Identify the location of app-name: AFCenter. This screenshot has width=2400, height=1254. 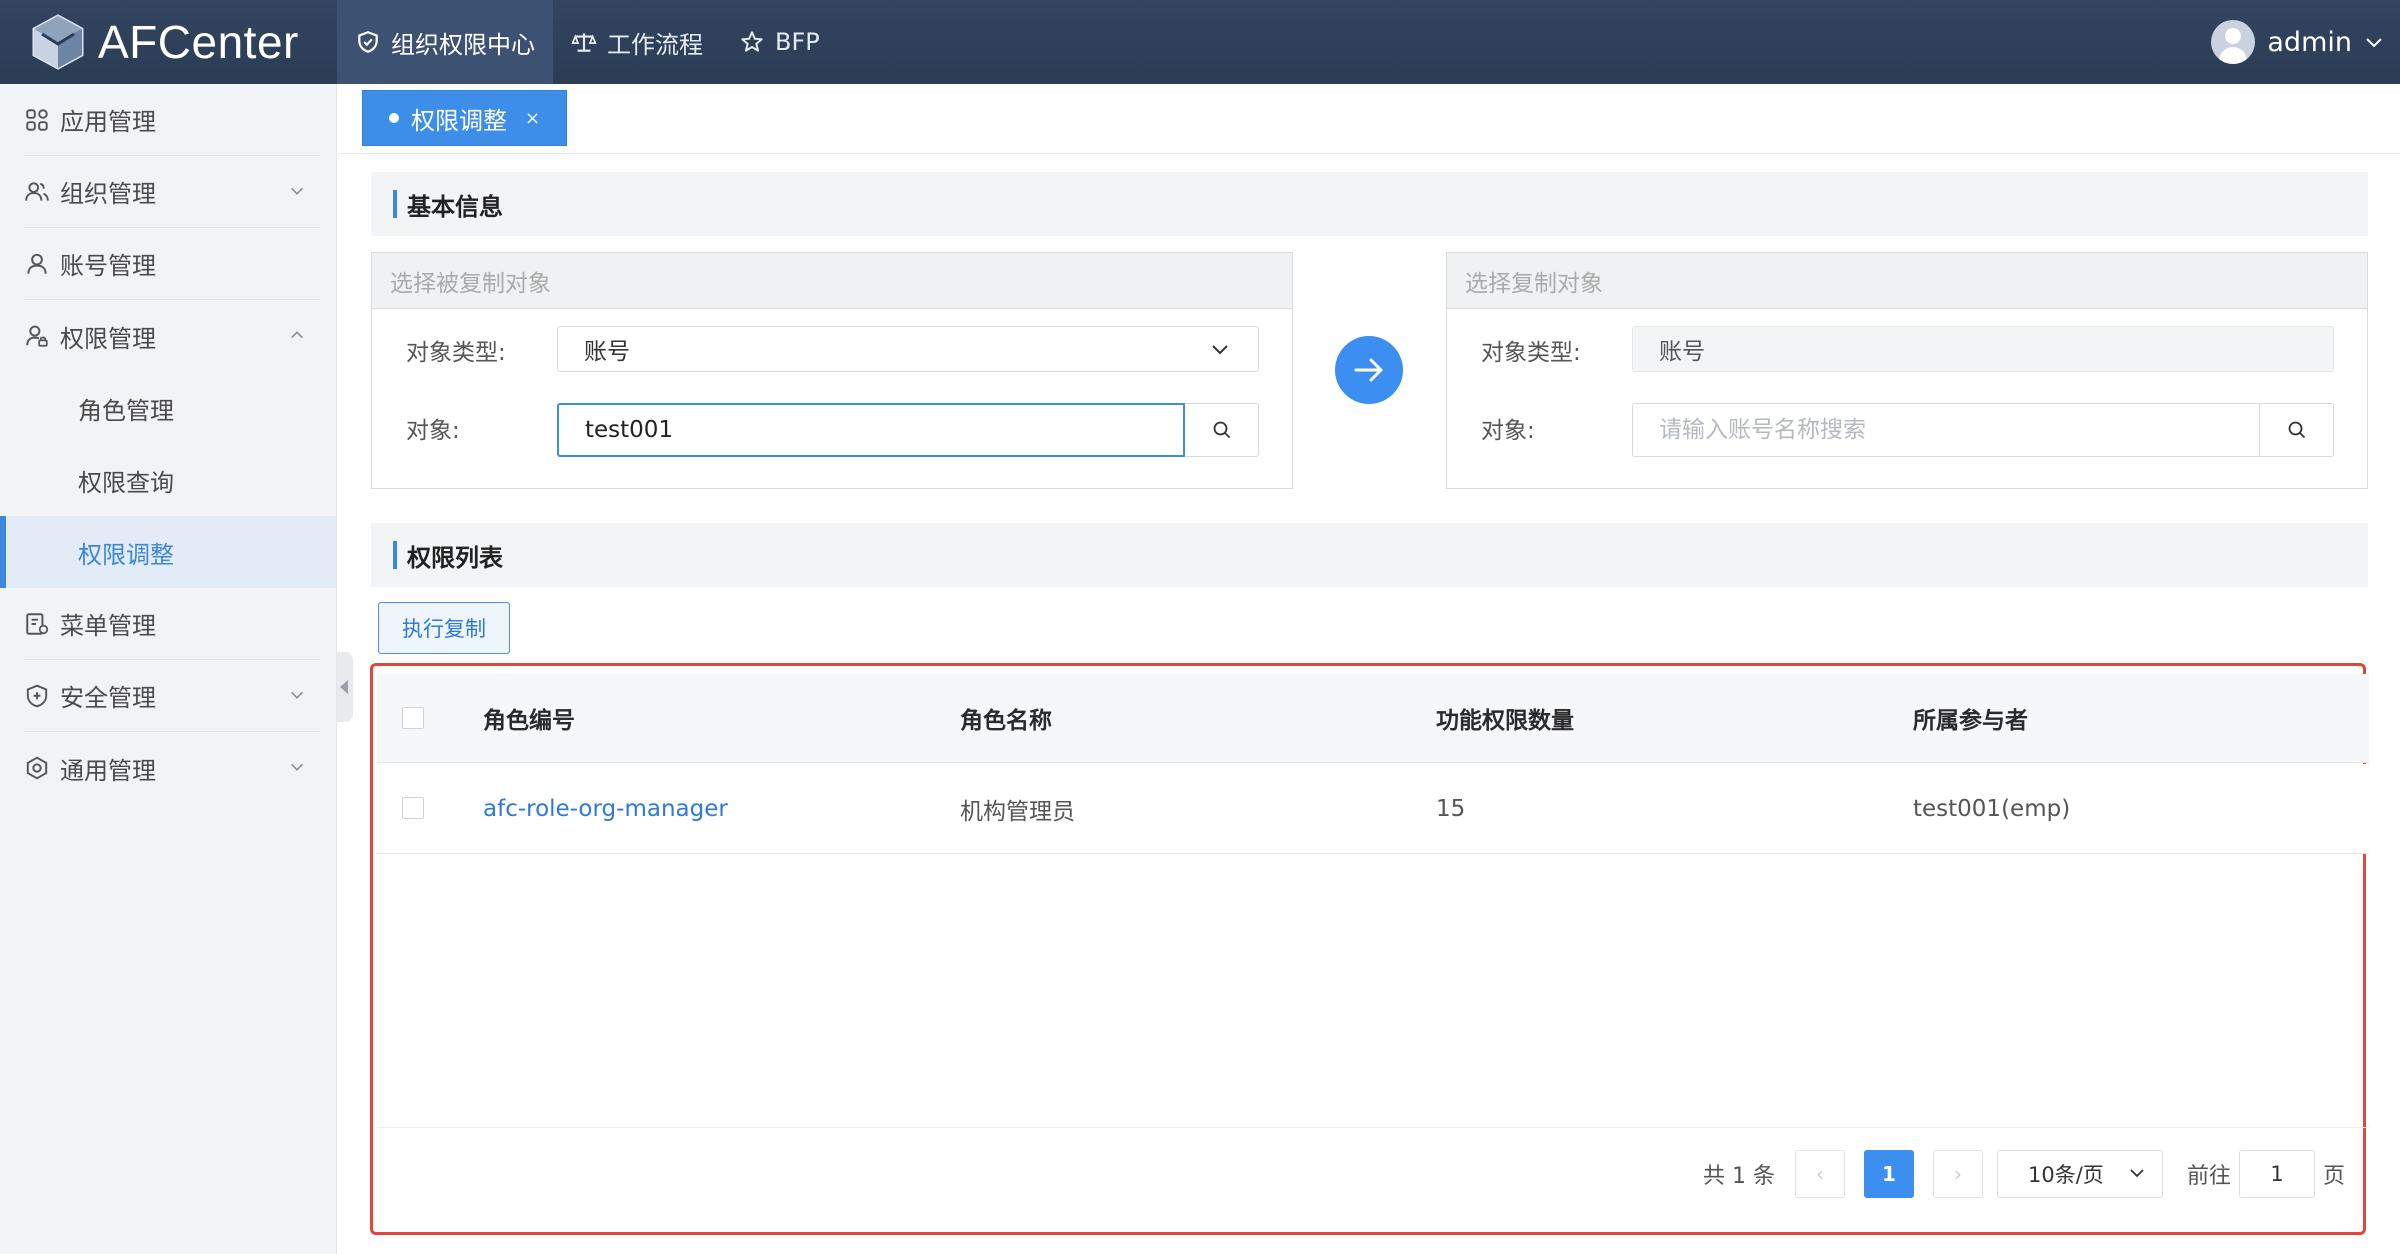
(198, 42).